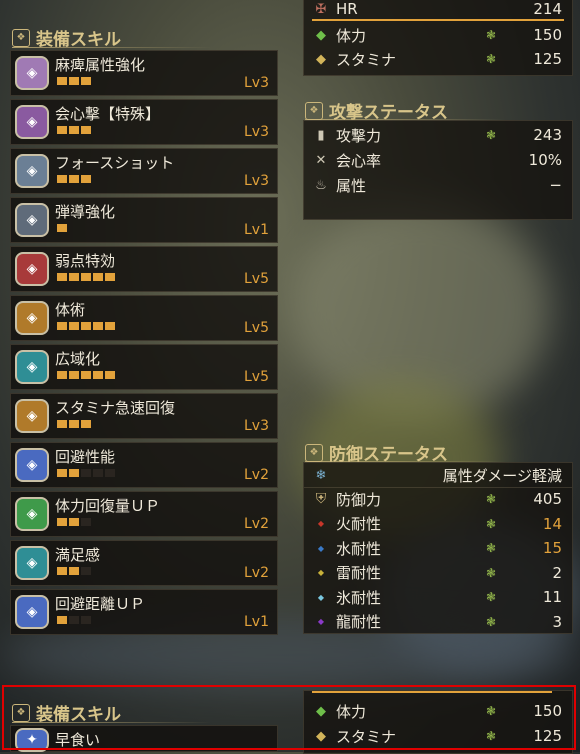 The height and width of the screenshot is (754, 580). I want to click on bottom-health-label: 体力, so click(351, 711).